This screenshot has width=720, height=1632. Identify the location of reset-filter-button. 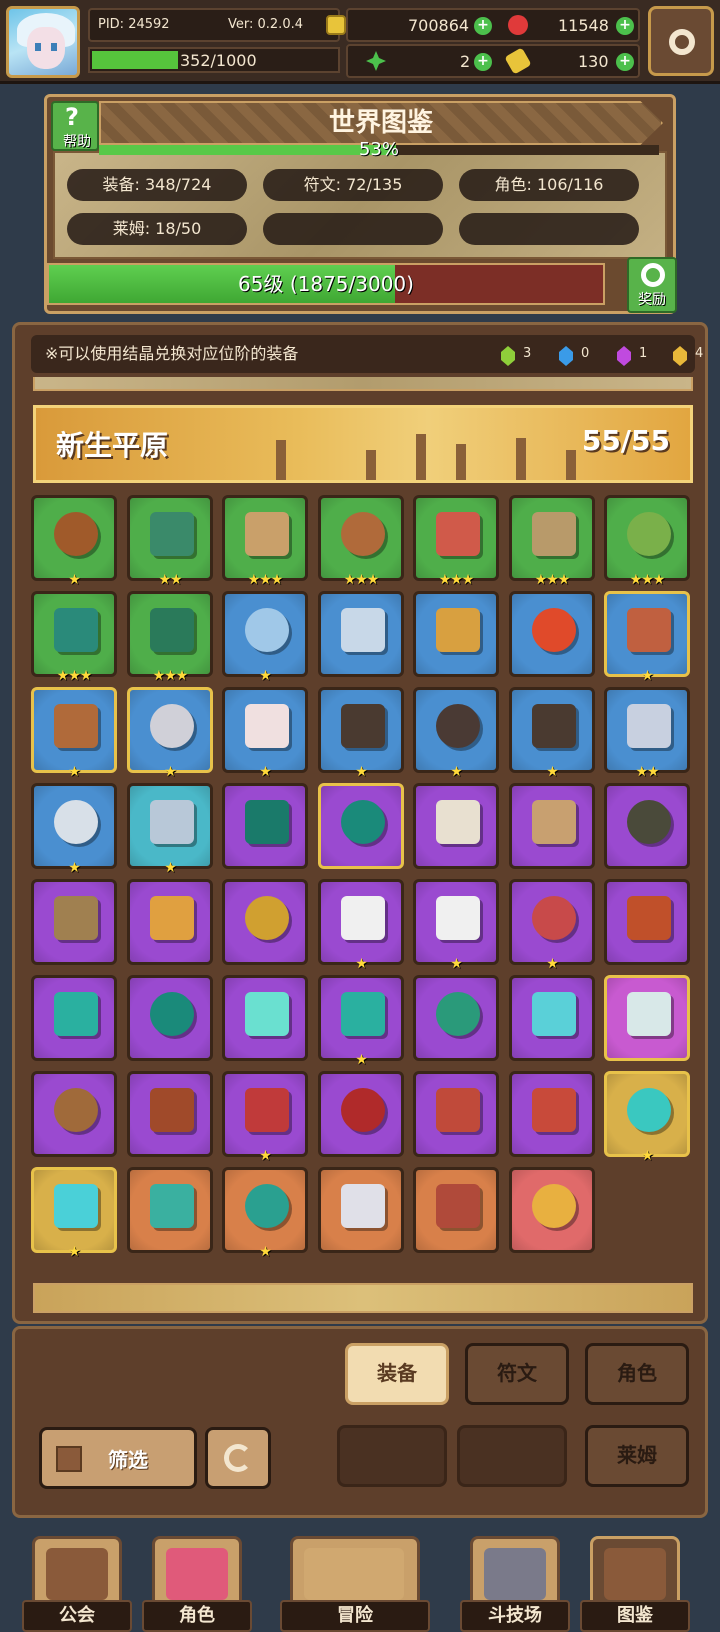
(238, 1458).